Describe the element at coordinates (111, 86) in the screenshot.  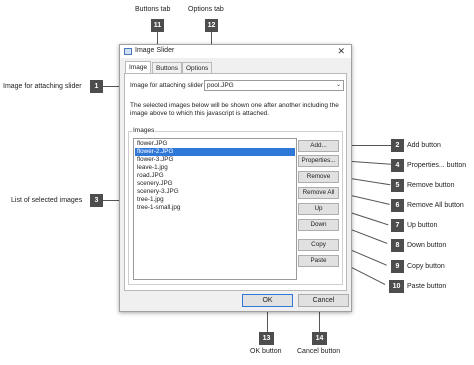
I see `connector-line` at that location.